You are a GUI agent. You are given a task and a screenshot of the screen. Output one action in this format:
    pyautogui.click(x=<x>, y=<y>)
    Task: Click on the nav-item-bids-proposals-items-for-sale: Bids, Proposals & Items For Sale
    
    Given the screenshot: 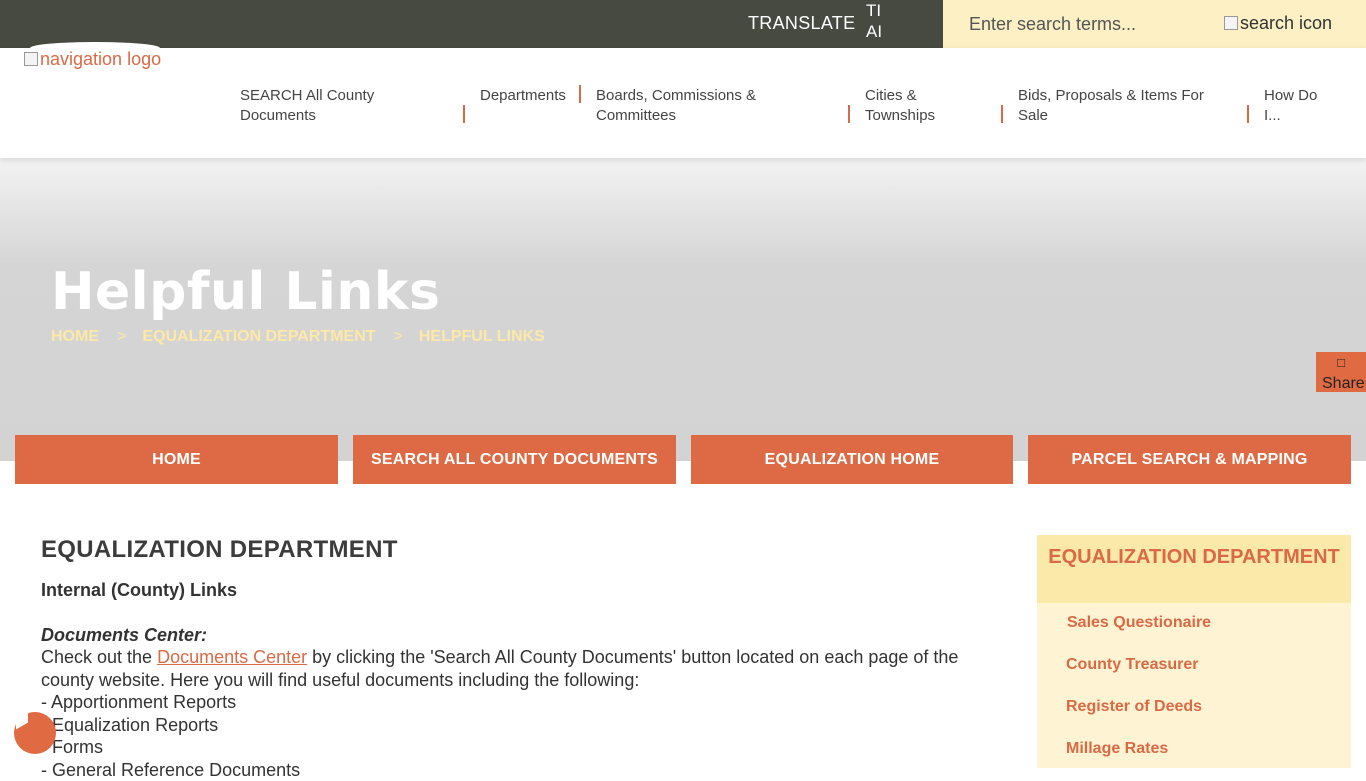 What is the action you would take?
    pyautogui.click(x=1120, y=106)
    